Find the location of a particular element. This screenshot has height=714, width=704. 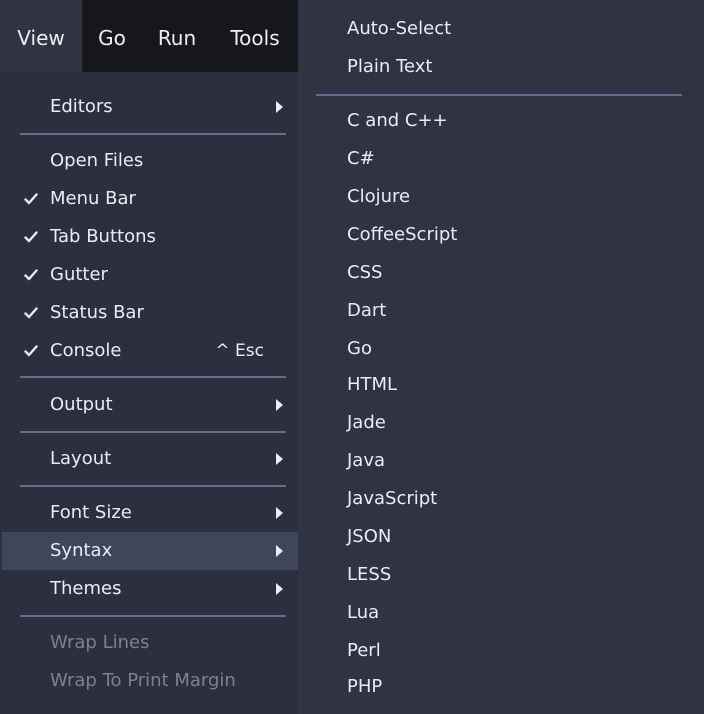

menu-item-label: Font Size is located at coordinates (91, 512).